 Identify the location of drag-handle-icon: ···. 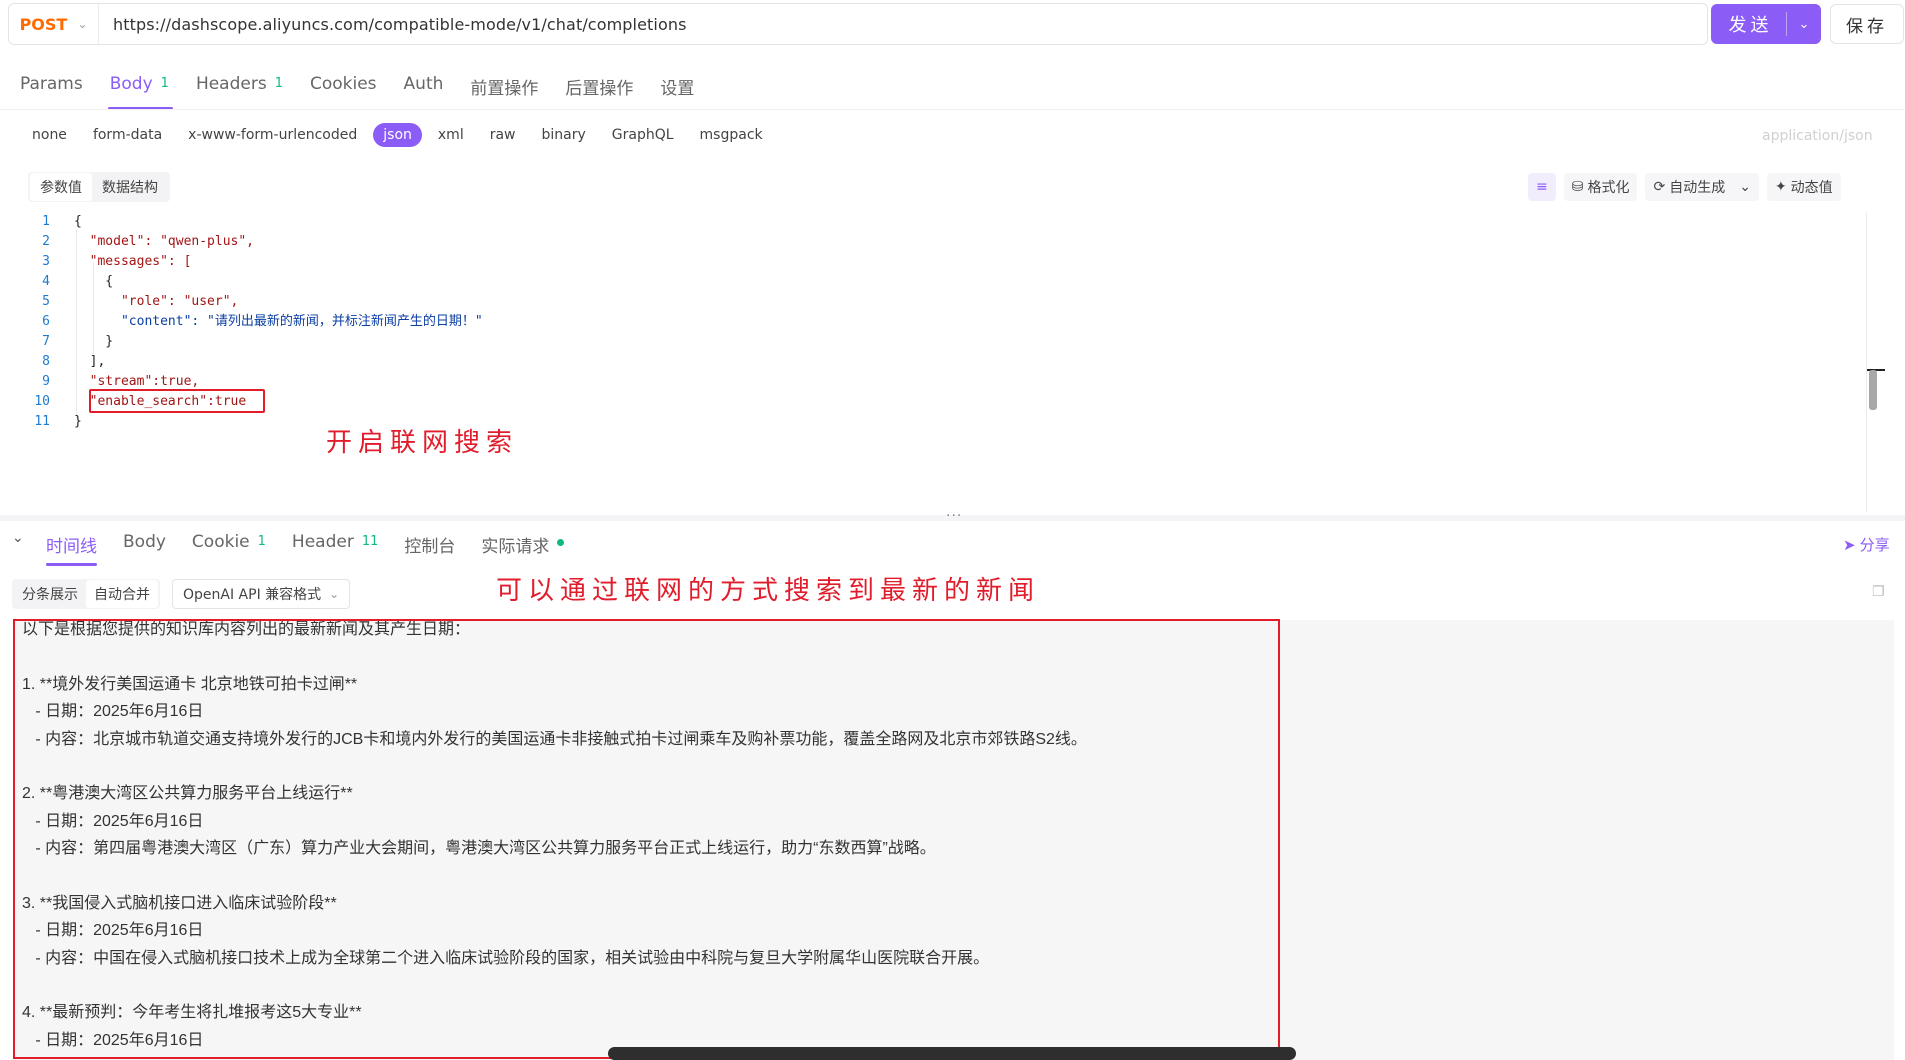
(954, 516).